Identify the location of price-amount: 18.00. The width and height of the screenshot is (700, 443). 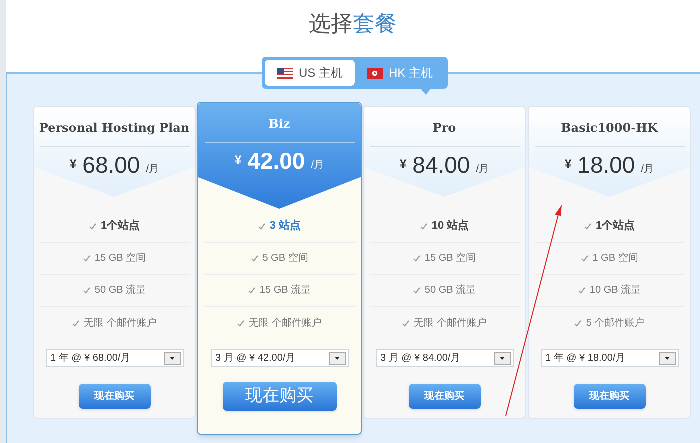
(607, 165).